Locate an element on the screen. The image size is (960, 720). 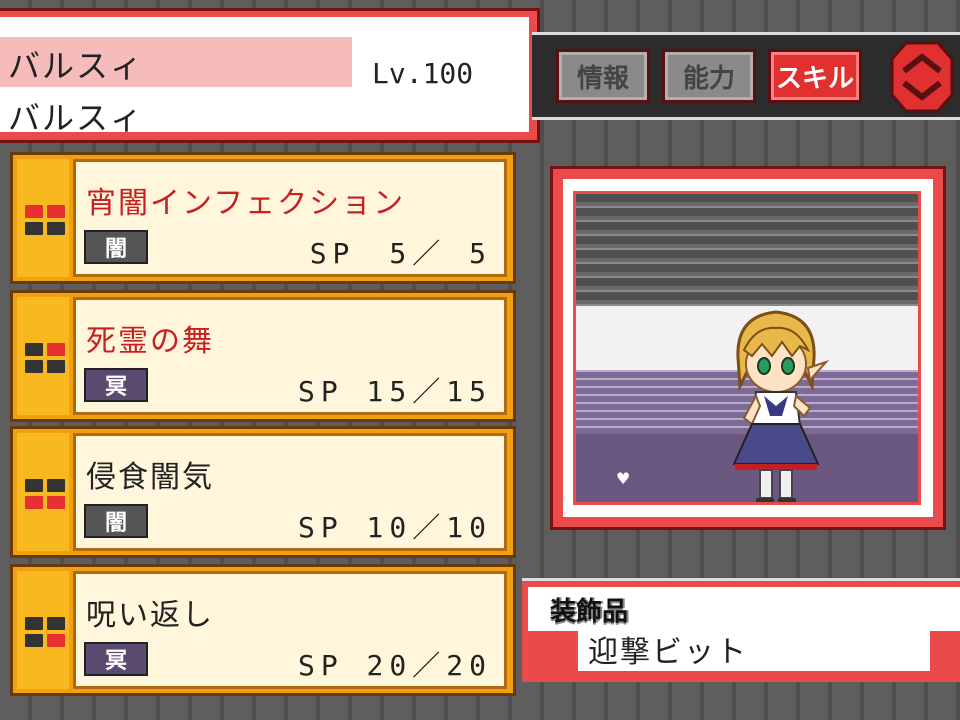
skill-name: 侵食闇気 is located at coordinates (150, 477).